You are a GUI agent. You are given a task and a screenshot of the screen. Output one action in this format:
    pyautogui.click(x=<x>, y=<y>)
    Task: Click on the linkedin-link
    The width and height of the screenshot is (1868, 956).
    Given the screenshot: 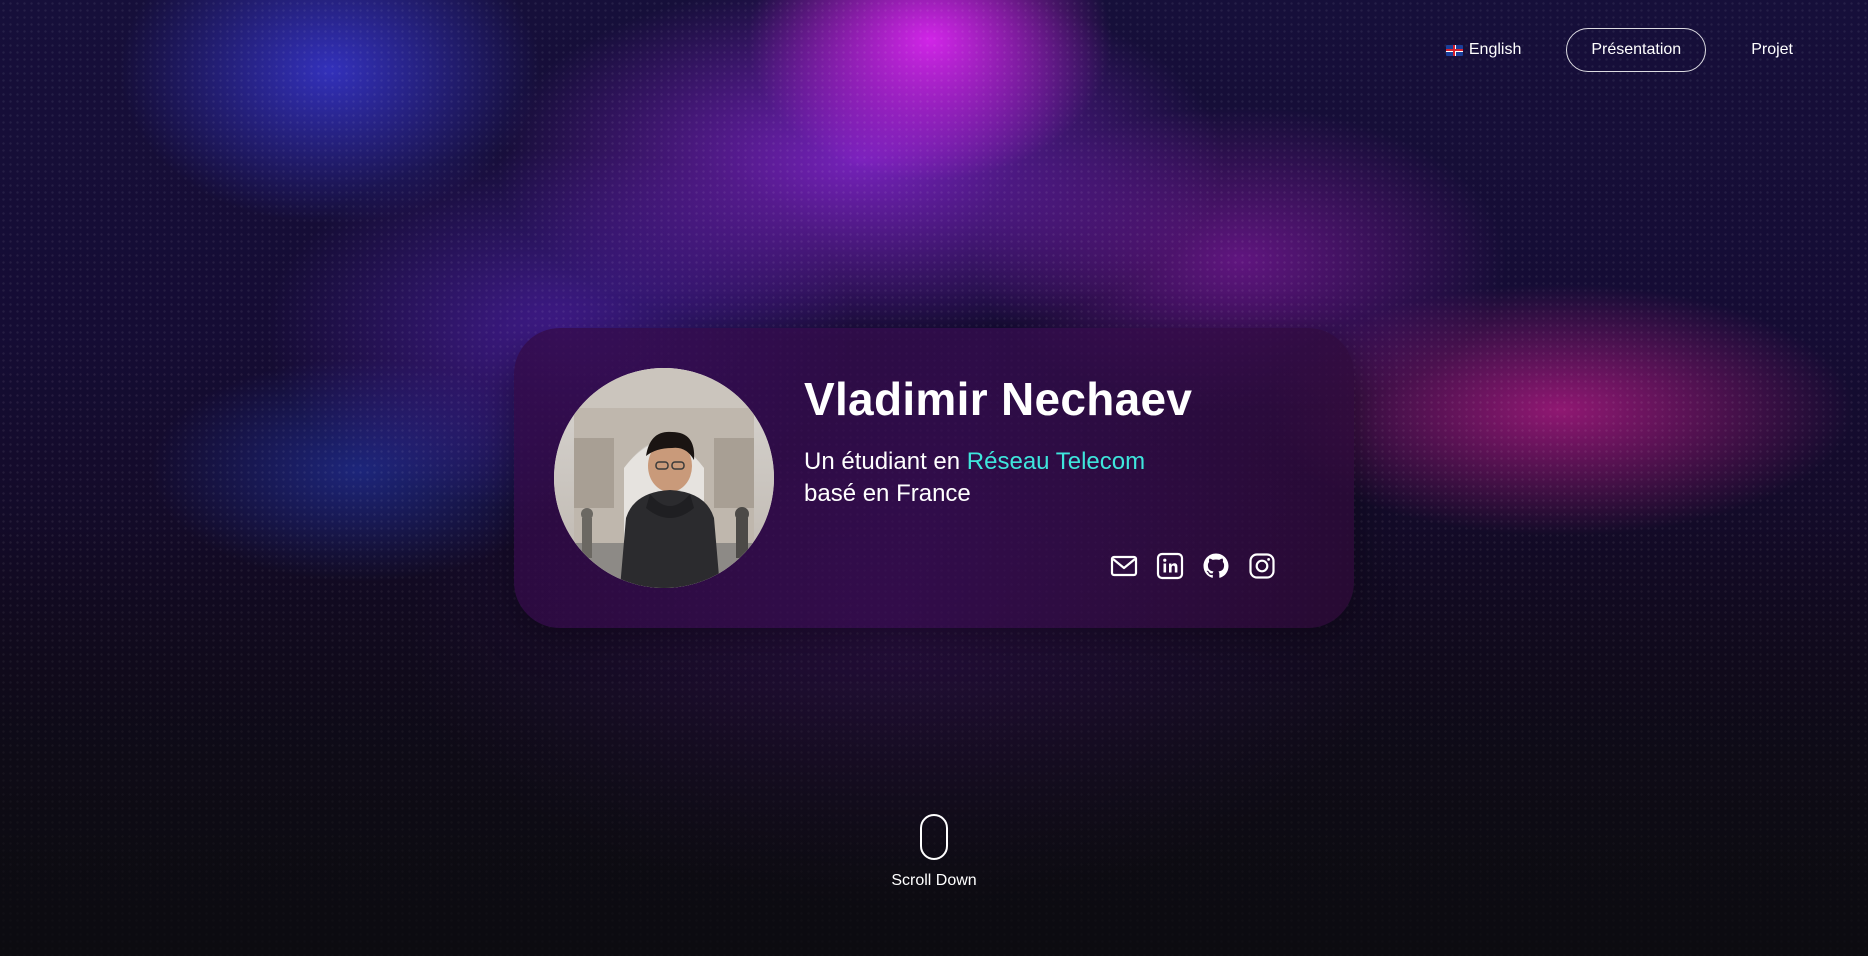 What is the action you would take?
    pyautogui.click(x=1170, y=566)
    